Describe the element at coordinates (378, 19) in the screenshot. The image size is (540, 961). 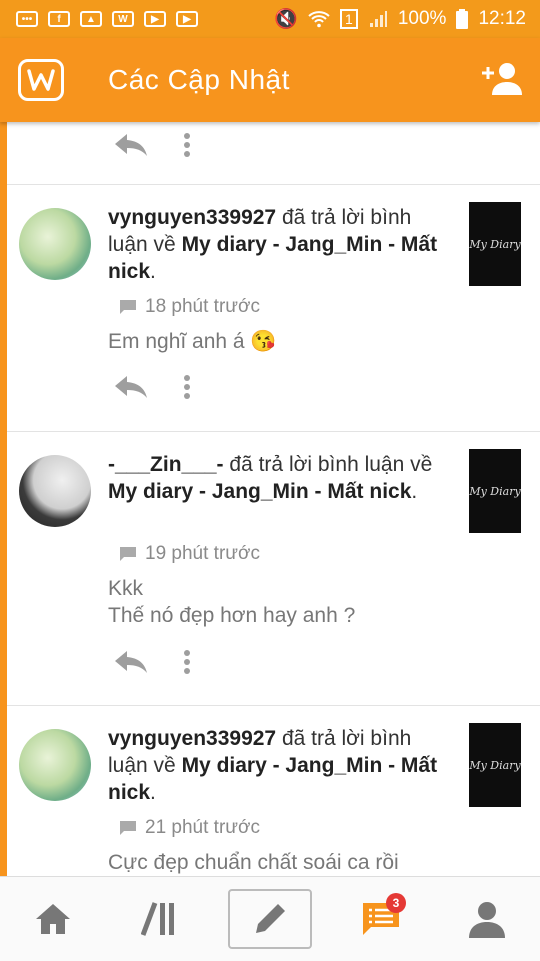
I see `signal-icon` at that location.